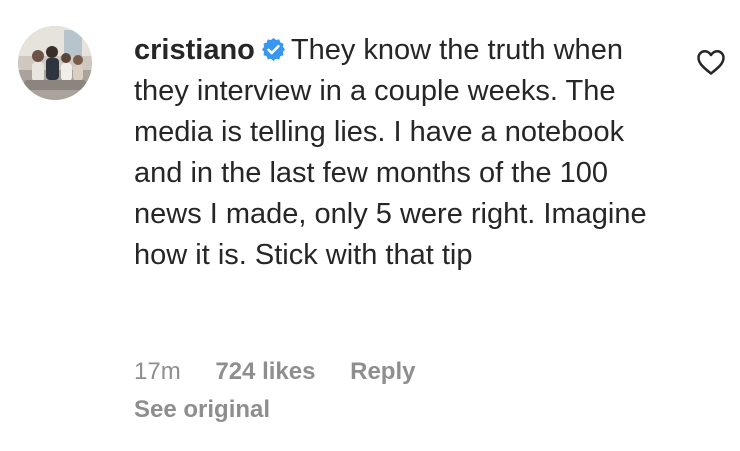  I want to click on avatar, so click(55, 63).